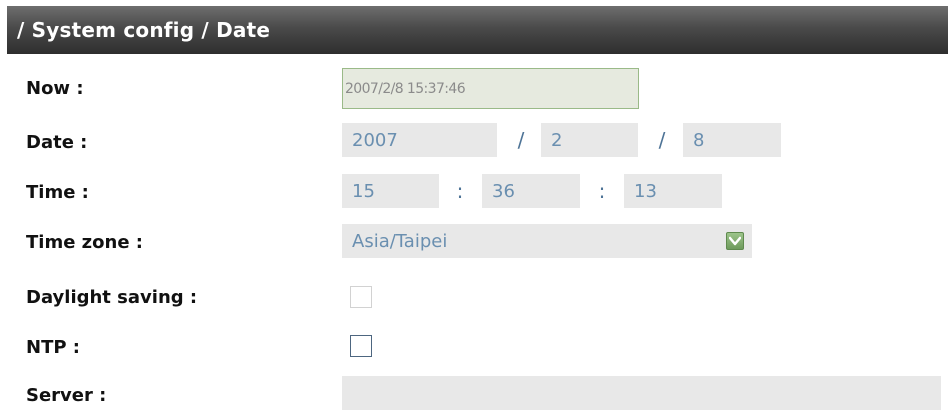 Image resolution: width=948 pixels, height=410 pixels. I want to click on date-label: Date :, so click(57, 142).